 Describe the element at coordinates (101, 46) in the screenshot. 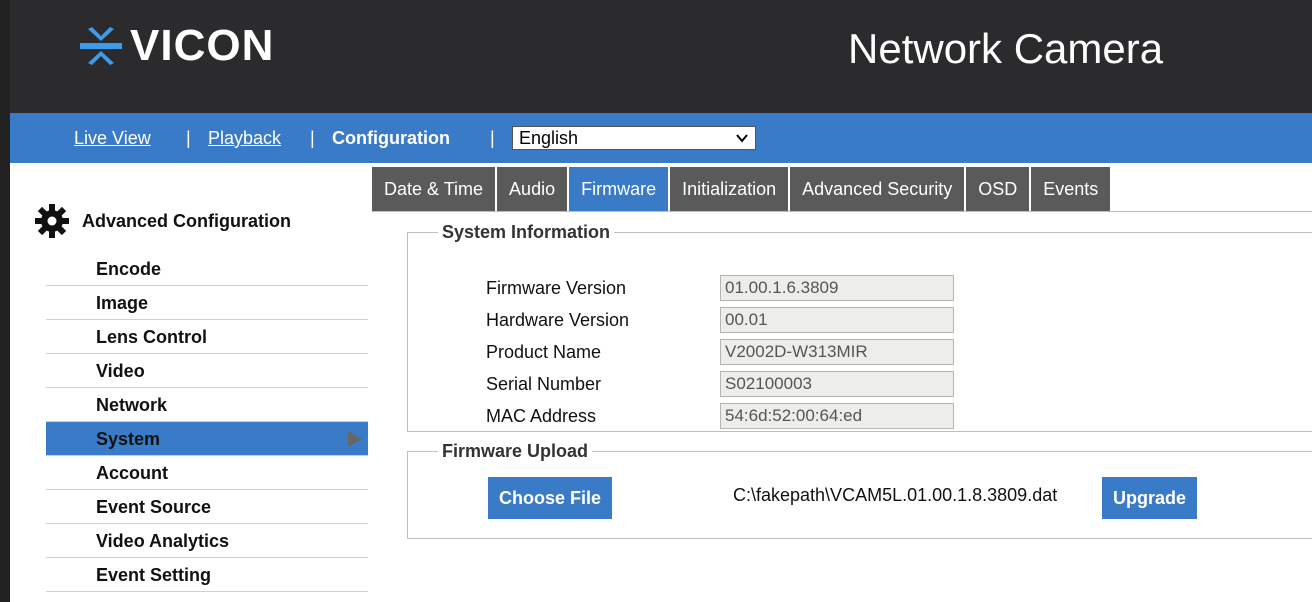

I see `vicon-star-icon` at that location.